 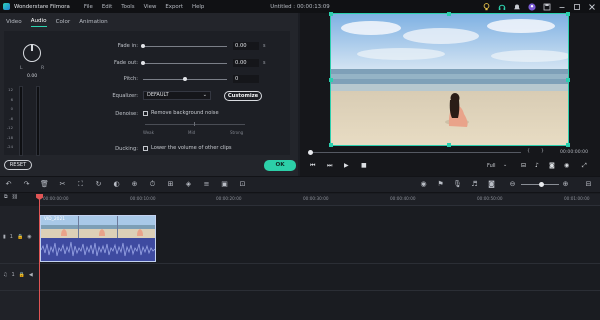 What do you see at coordinates (145, 113) in the screenshot?
I see `remove-noise-checkbox` at bounding box center [145, 113].